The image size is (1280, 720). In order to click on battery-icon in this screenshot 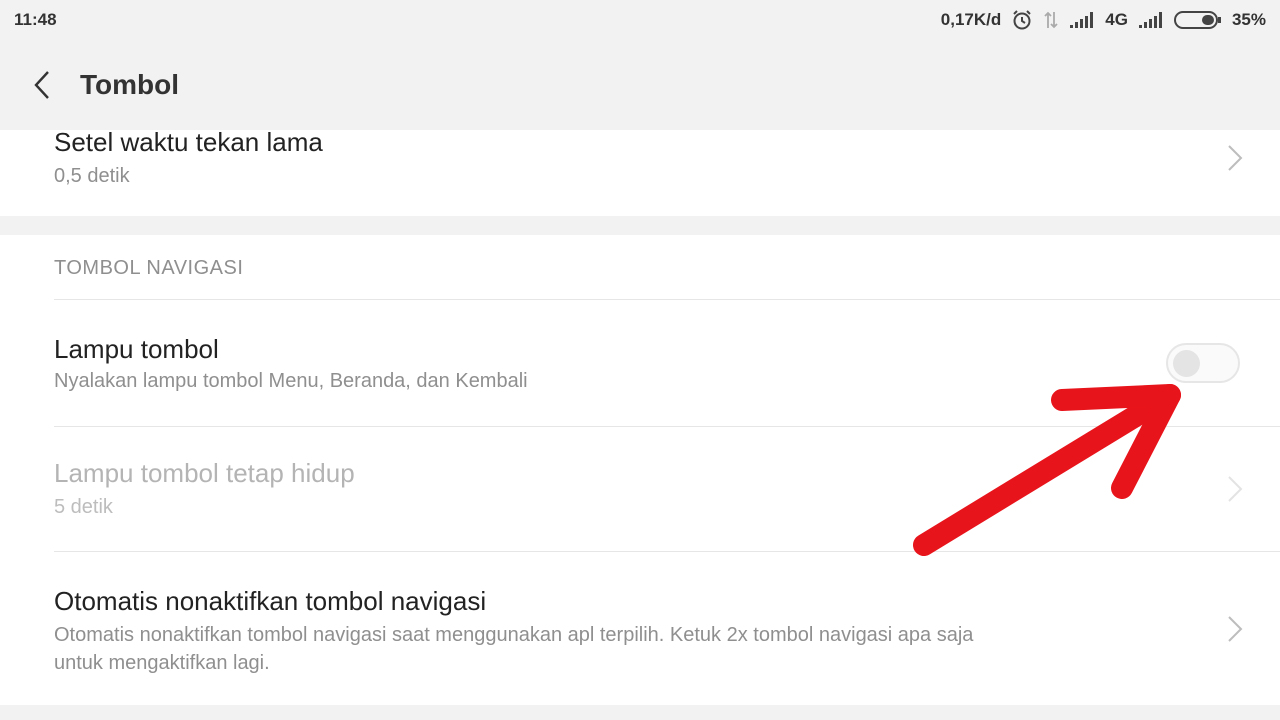, I will do `click(1197, 20)`.